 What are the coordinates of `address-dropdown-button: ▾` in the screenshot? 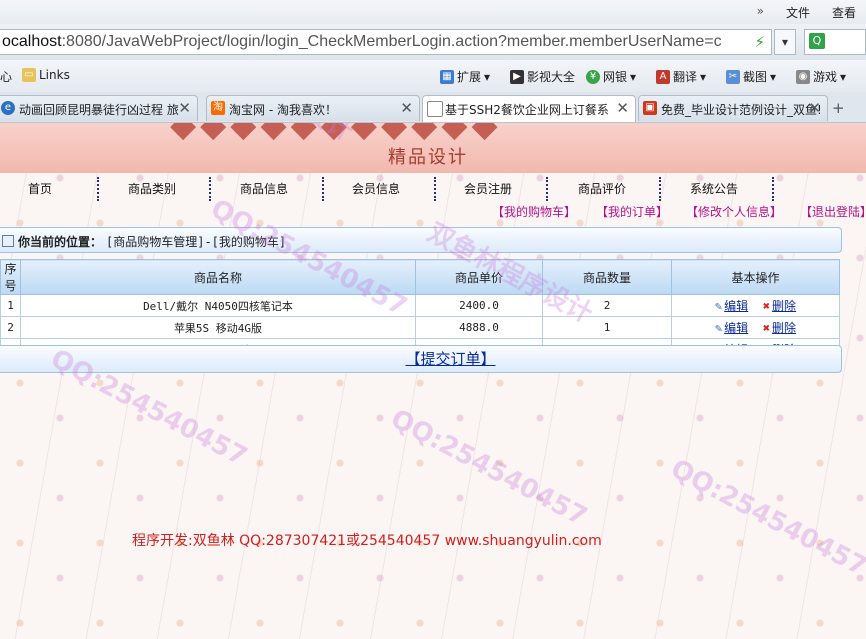 It's located at (785, 42).